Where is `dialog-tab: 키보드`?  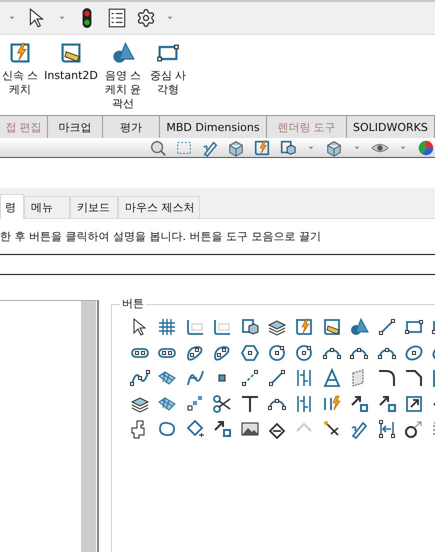
dialog-tab: 키보드 is located at coordinates (94, 207).